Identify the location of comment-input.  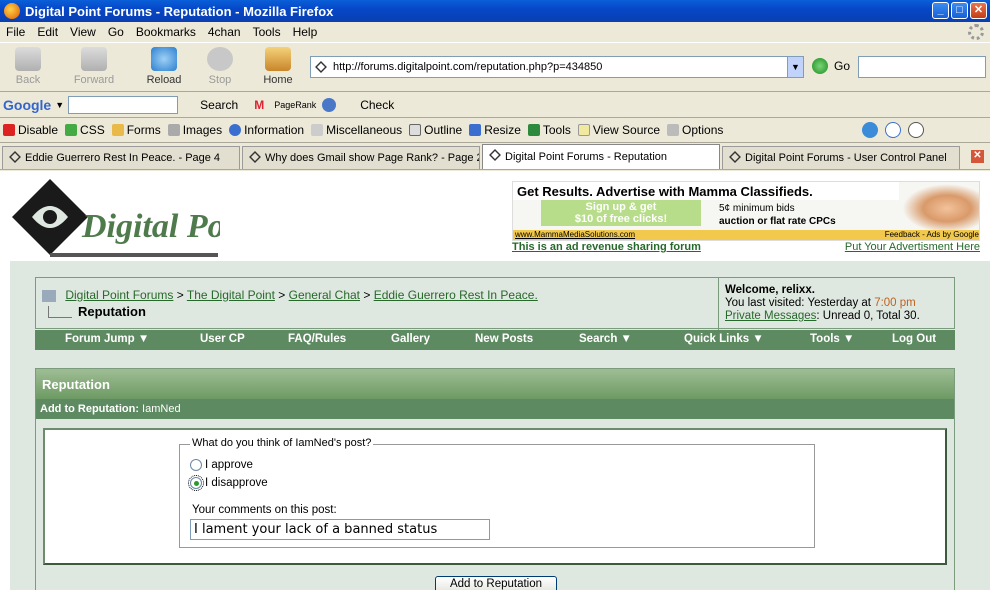
(340, 529).